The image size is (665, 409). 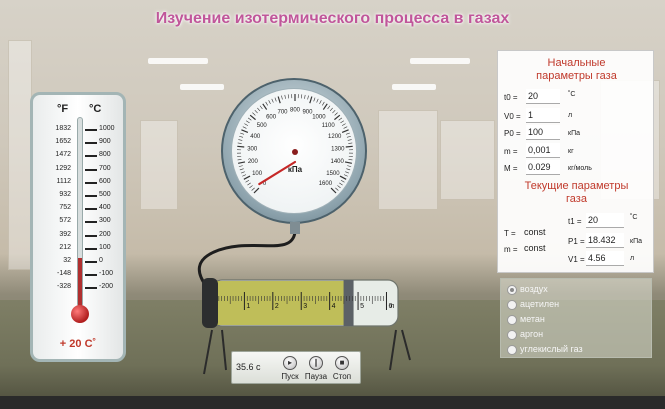 I want to click on gas-option-label: ацетилен, so click(x=540, y=304).